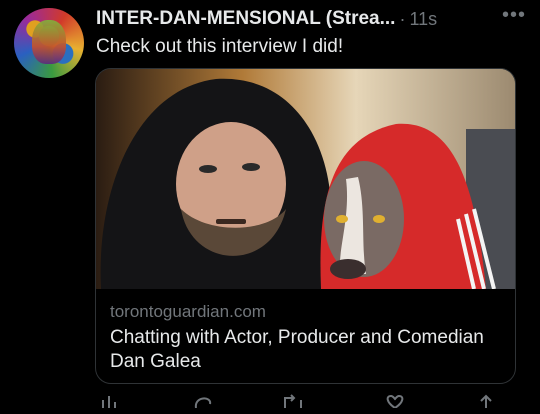 This screenshot has width=540, height=414. Describe the element at coordinates (486, 403) in the screenshot. I see `share-icon` at that location.